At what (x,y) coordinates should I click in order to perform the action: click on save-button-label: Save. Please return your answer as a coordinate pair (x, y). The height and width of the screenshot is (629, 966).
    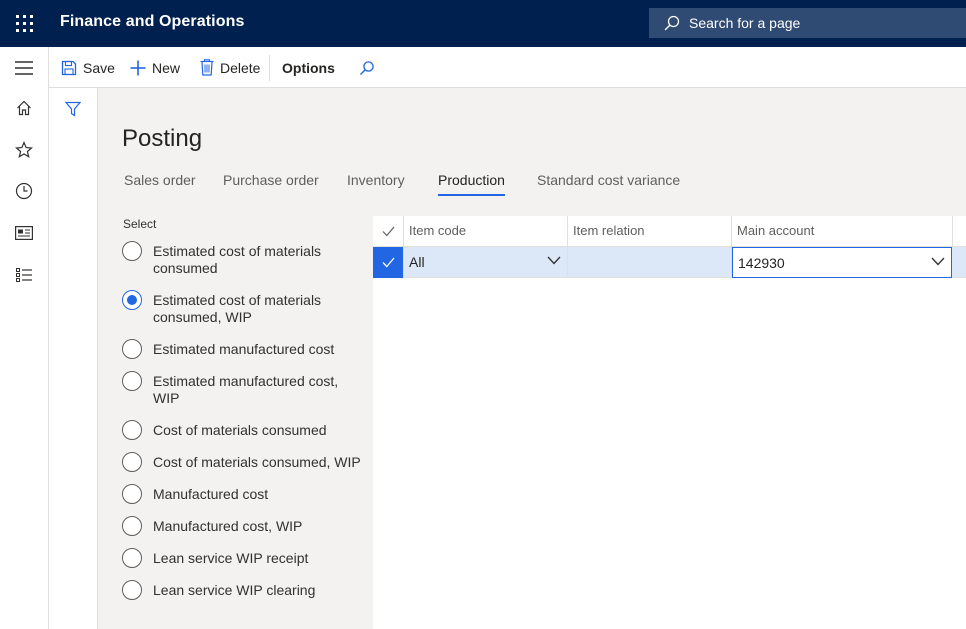
    Looking at the image, I should click on (99, 67).